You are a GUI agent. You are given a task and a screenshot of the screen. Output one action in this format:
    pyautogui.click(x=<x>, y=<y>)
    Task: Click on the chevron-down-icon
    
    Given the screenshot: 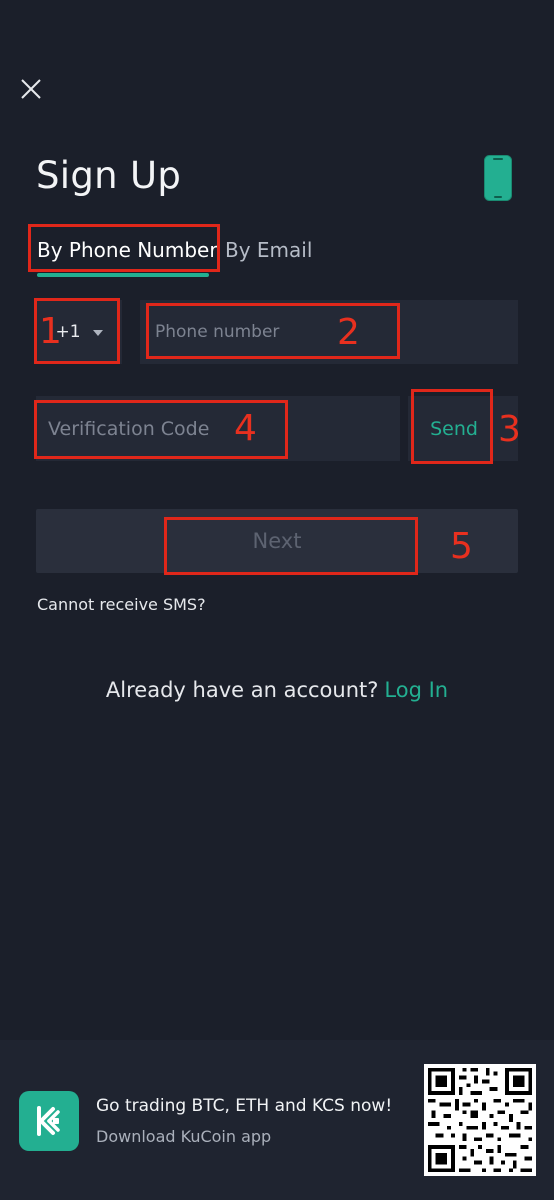 What is the action you would take?
    pyautogui.click(x=97, y=333)
    